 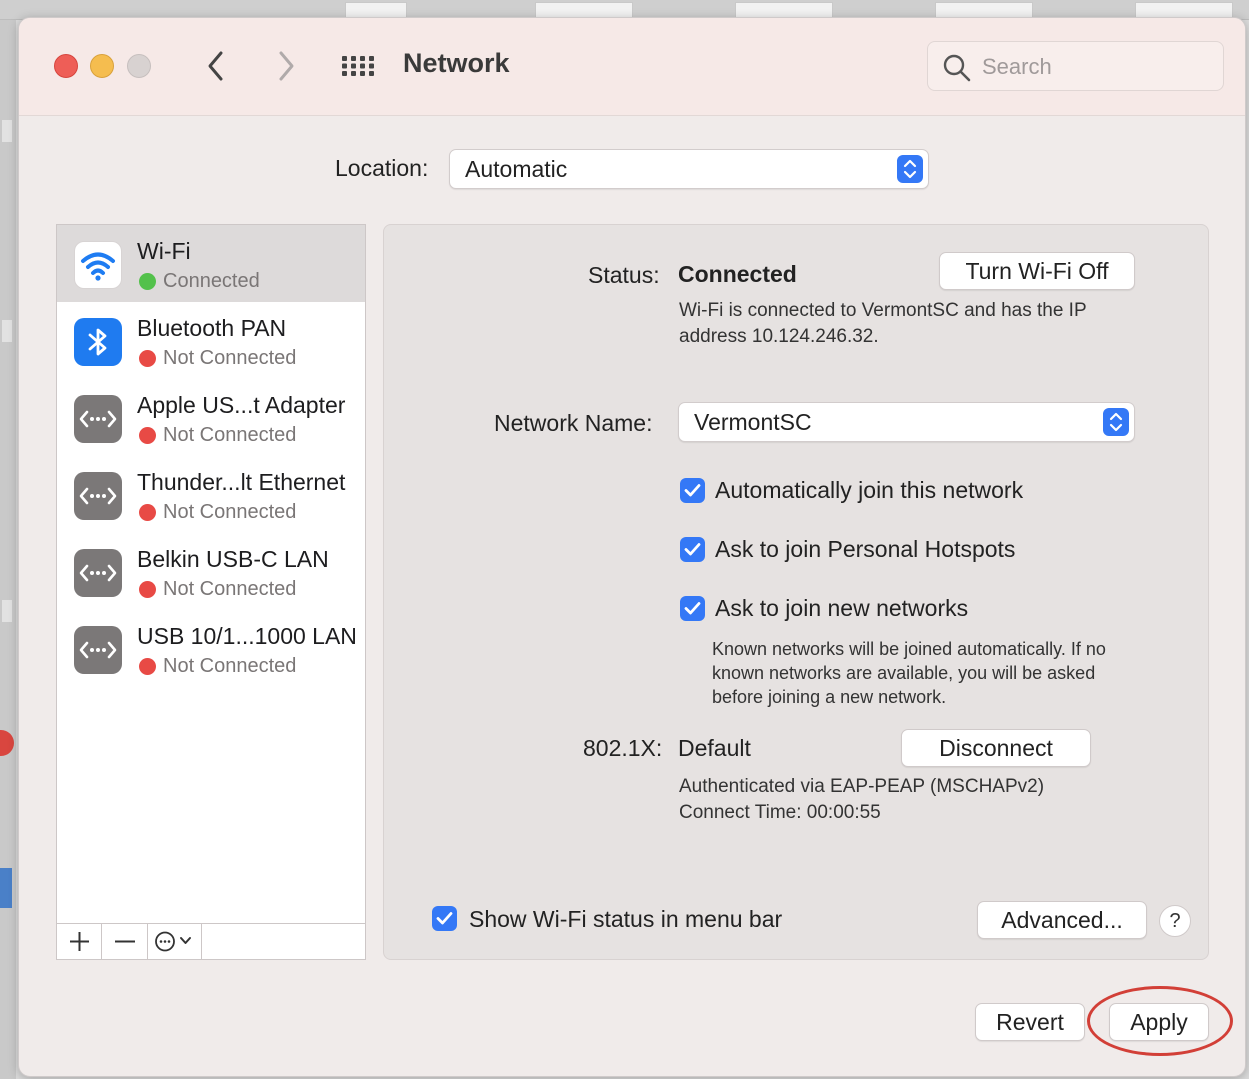 I want to click on forward-button, so click(x=286, y=66).